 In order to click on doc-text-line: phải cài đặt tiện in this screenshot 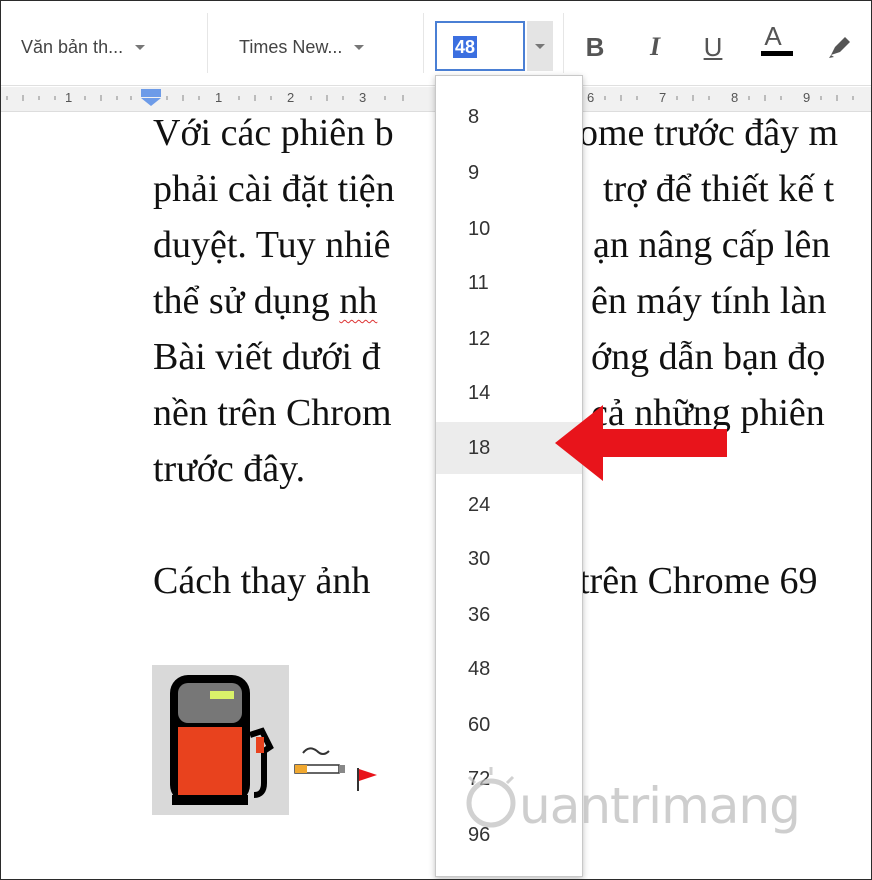, I will do `click(274, 189)`.